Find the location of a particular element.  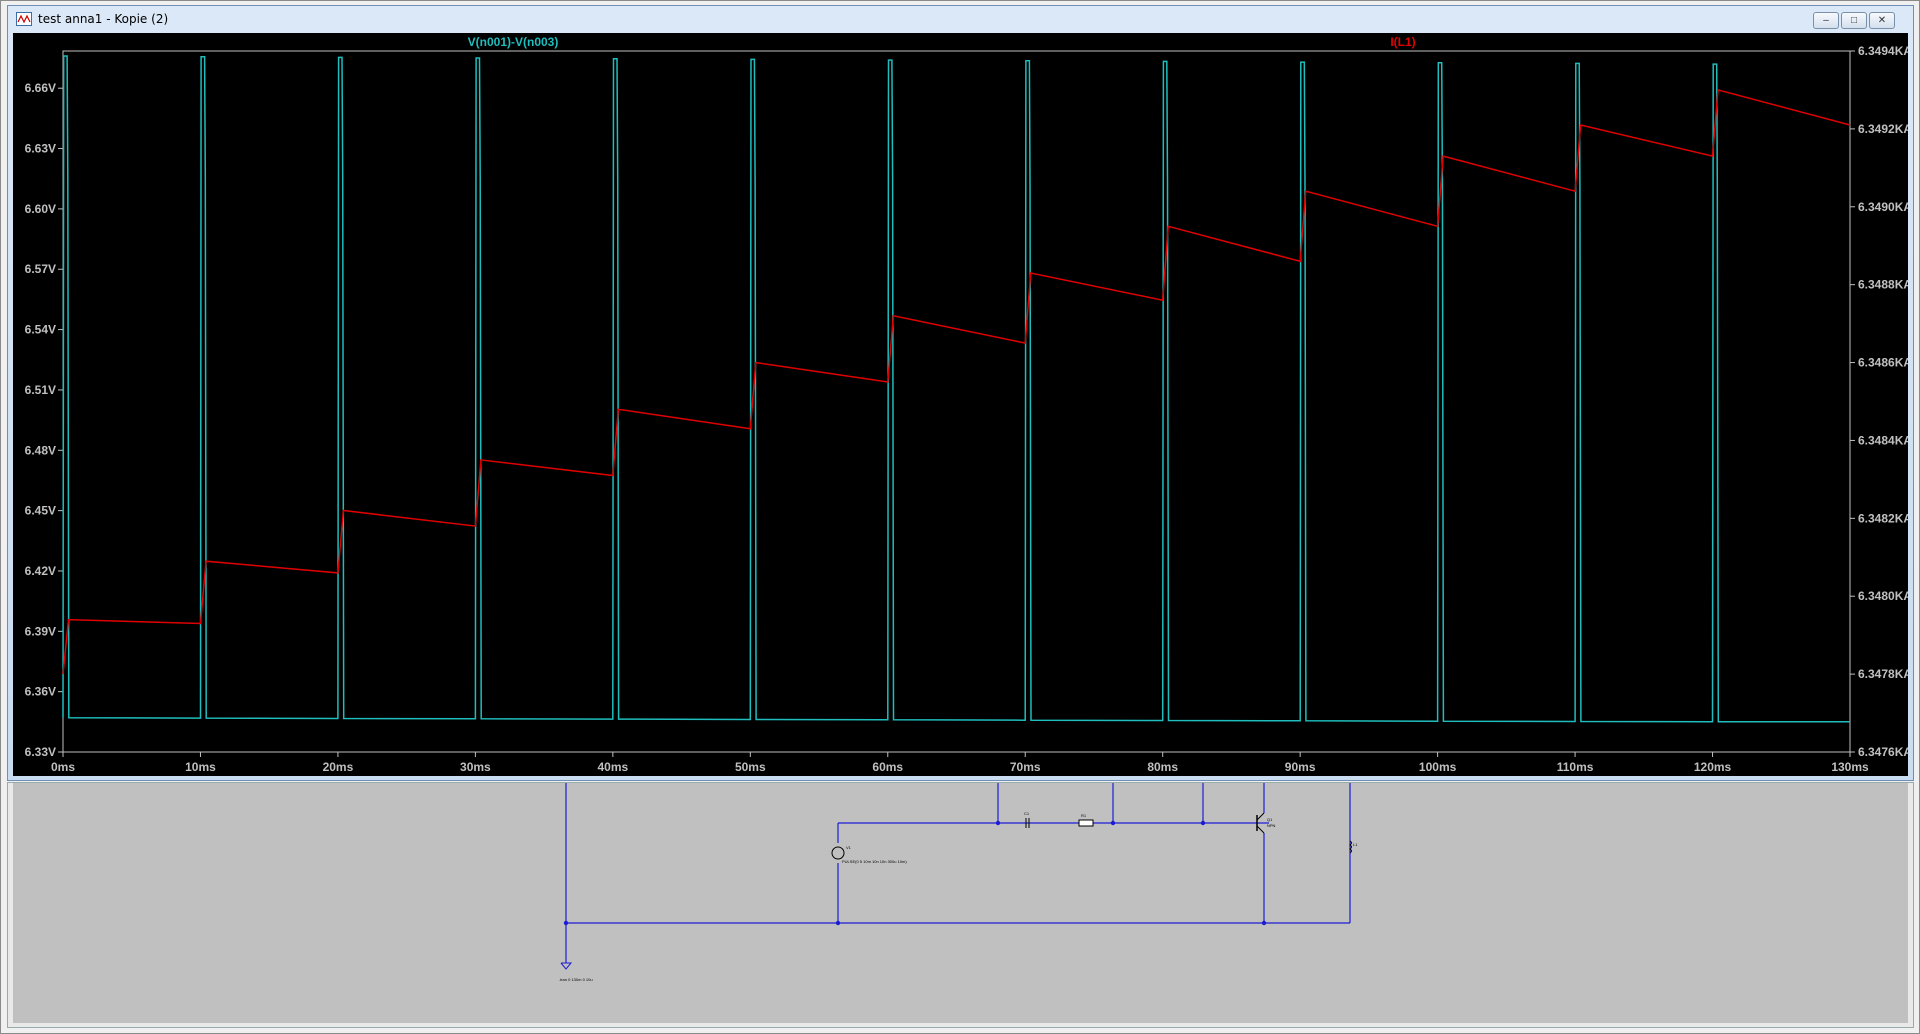

close-icon: ✕ is located at coordinates (1882, 20).